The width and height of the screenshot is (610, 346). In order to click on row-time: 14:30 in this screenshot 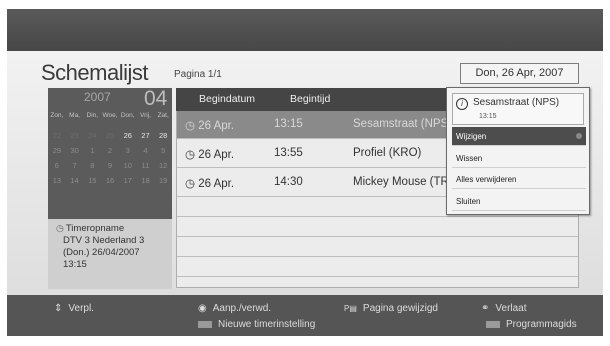, I will do `click(288, 182)`.